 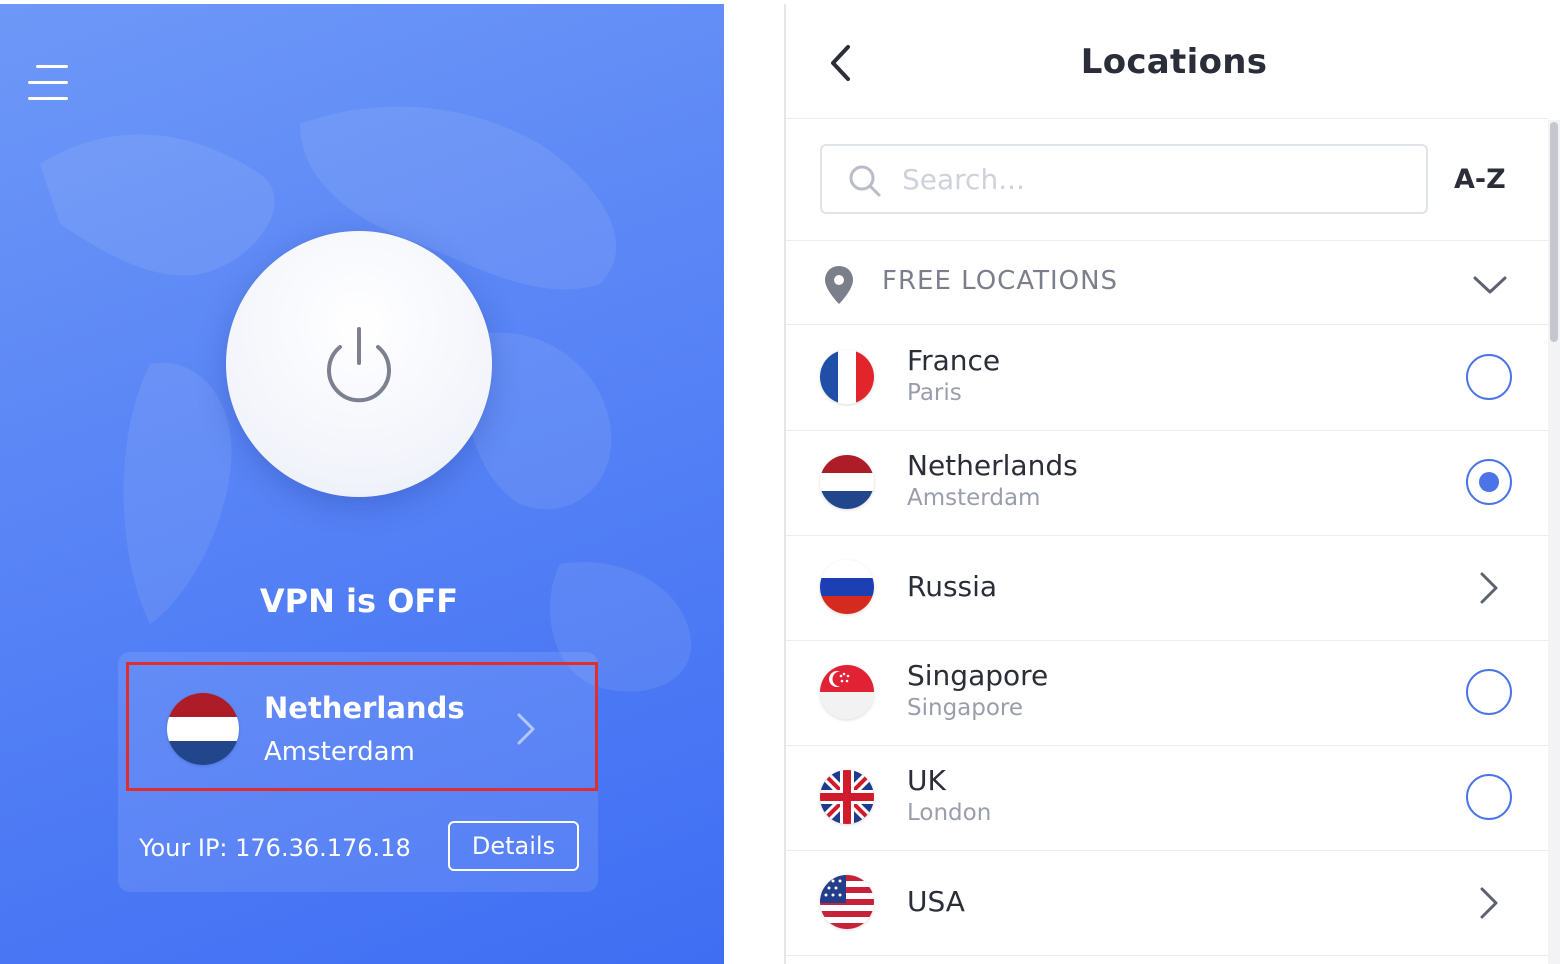 What do you see at coordinates (965, 708) in the screenshot?
I see `city-name: Singapore` at bounding box center [965, 708].